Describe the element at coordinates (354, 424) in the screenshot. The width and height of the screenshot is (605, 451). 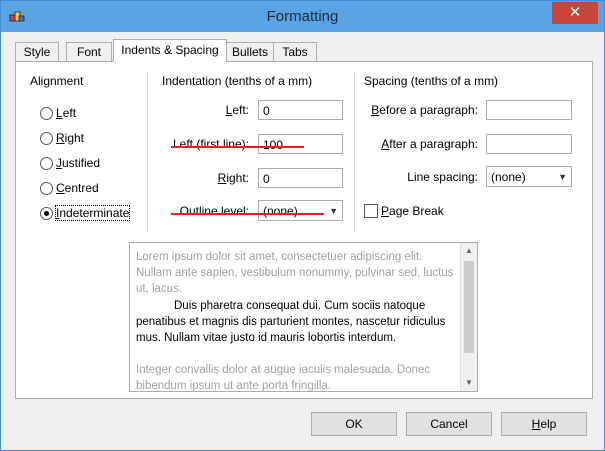
I see `ok-button: OK` at that location.